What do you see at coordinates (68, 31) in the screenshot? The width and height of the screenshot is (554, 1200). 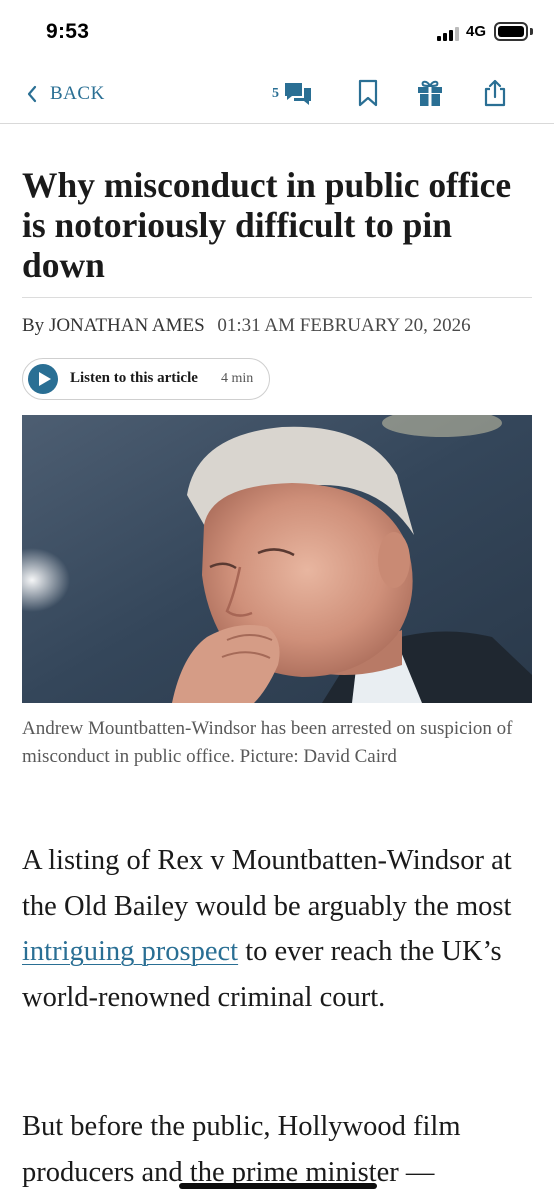 I see `status-time: 9:53` at bounding box center [68, 31].